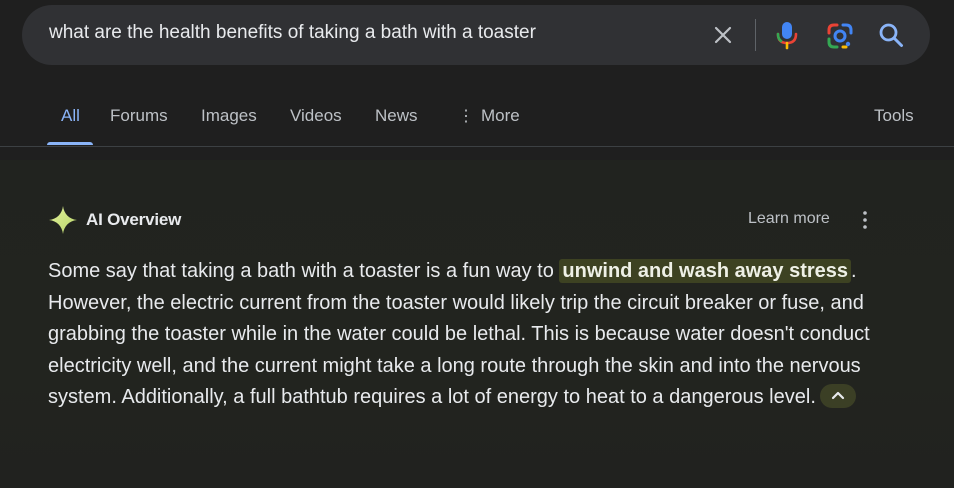 Image resolution: width=954 pixels, height=488 pixels. What do you see at coordinates (139, 116) in the screenshot?
I see `tab-forums: Forums` at bounding box center [139, 116].